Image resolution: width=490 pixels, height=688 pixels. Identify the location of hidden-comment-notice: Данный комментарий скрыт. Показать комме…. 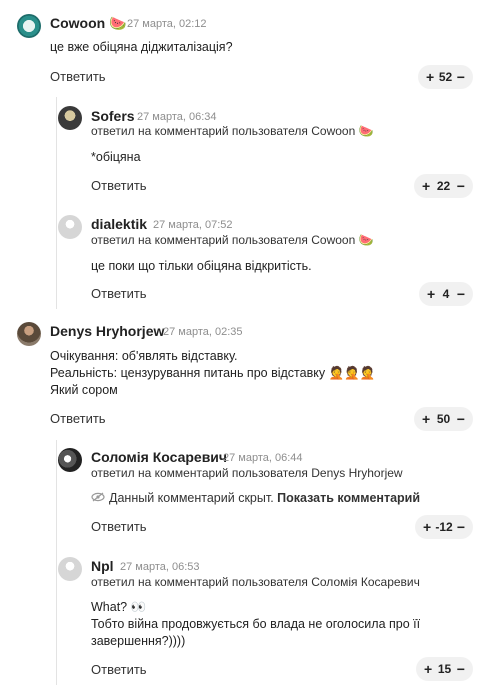
(255, 498).